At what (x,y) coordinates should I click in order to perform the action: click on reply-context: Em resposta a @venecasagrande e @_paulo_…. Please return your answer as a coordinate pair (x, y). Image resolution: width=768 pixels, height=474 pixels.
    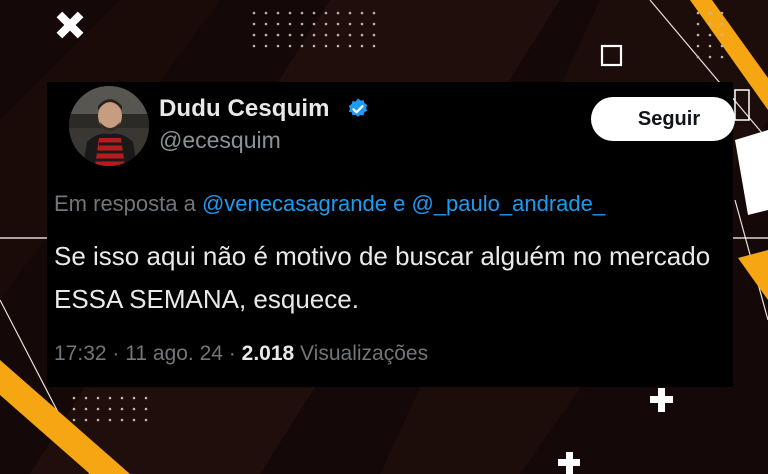
    Looking at the image, I should click on (329, 204).